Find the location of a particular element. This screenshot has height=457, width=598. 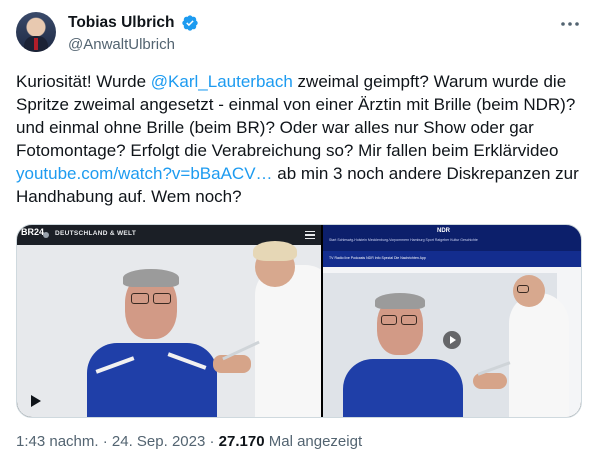

author-handle: @AnwaltUlbrich is located at coordinates (133, 45).